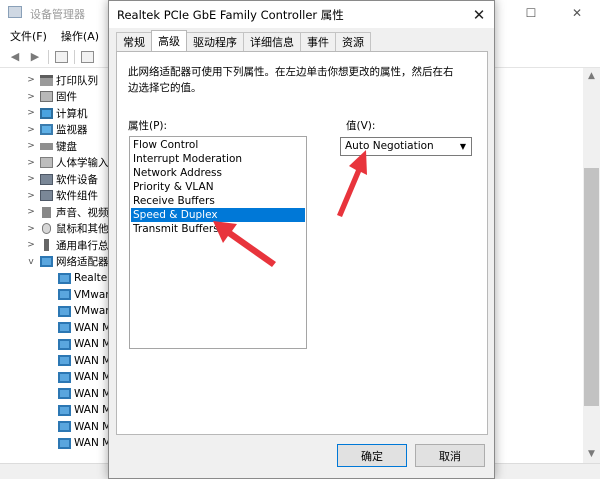 The image size is (600, 479). I want to click on menu-file: 文件(F), so click(28, 36).